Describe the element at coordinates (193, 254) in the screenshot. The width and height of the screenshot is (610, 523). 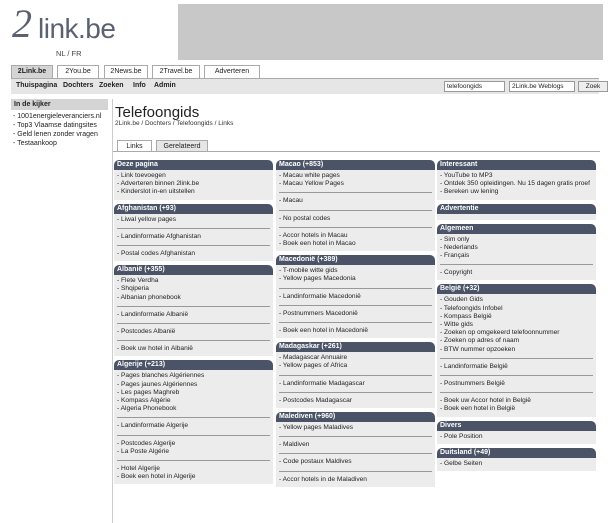
I see `link-item: - Postal codes Afghanistan` at that location.